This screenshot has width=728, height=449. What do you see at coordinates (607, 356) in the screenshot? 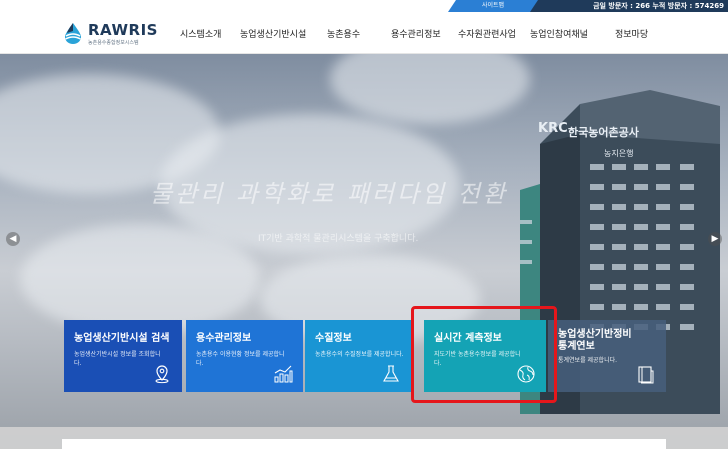
I see `card-statistics-yearbook: 농업생산기반정비 통계연보 통계연보를 제공합니다.` at bounding box center [607, 356].